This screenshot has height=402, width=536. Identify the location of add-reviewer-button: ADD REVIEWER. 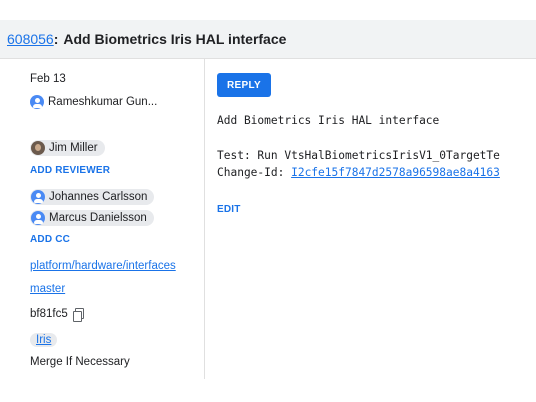
(70, 170).